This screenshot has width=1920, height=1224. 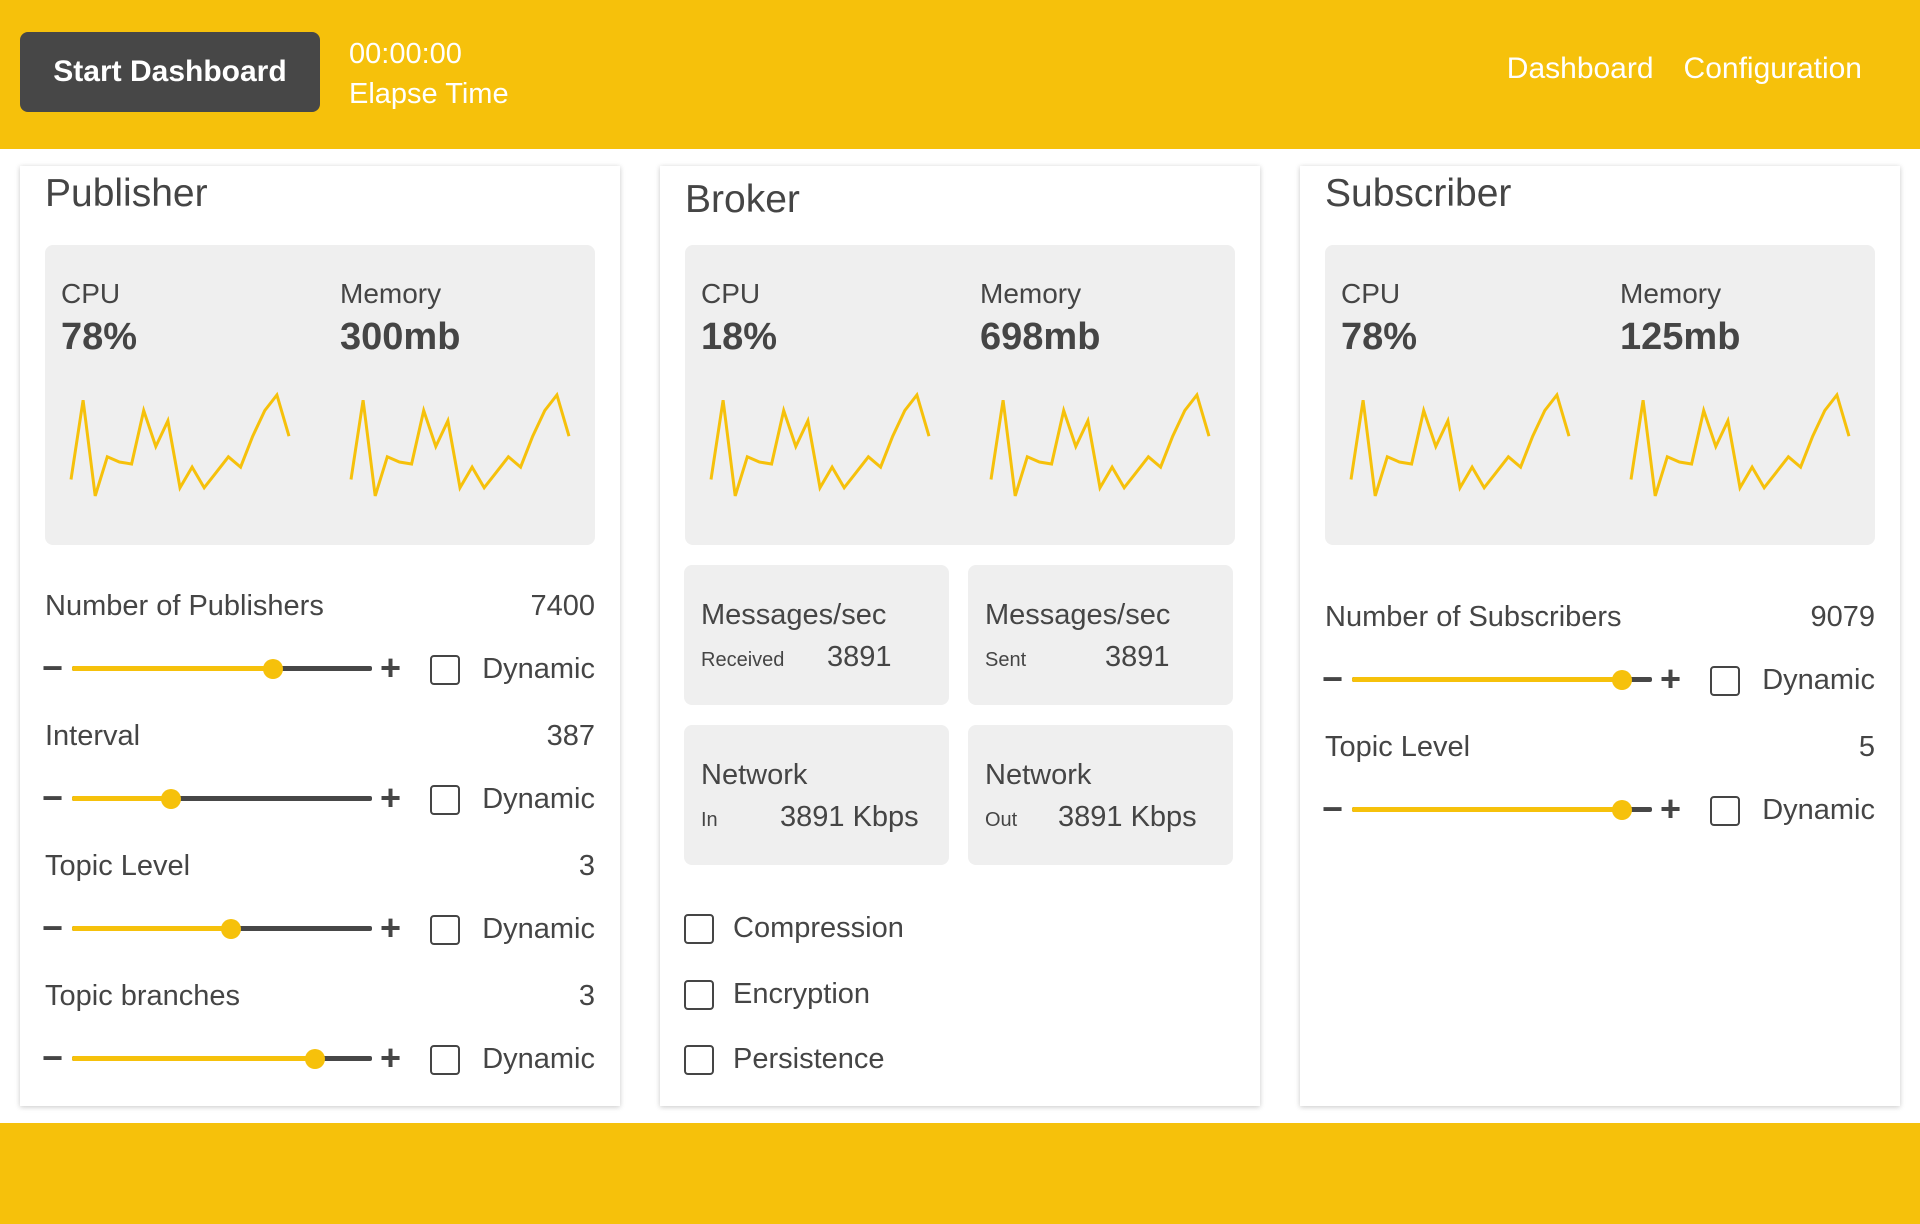 What do you see at coordinates (429, 74) in the screenshot?
I see `elapsed-timer: 00:00:00 Elapse Time` at bounding box center [429, 74].